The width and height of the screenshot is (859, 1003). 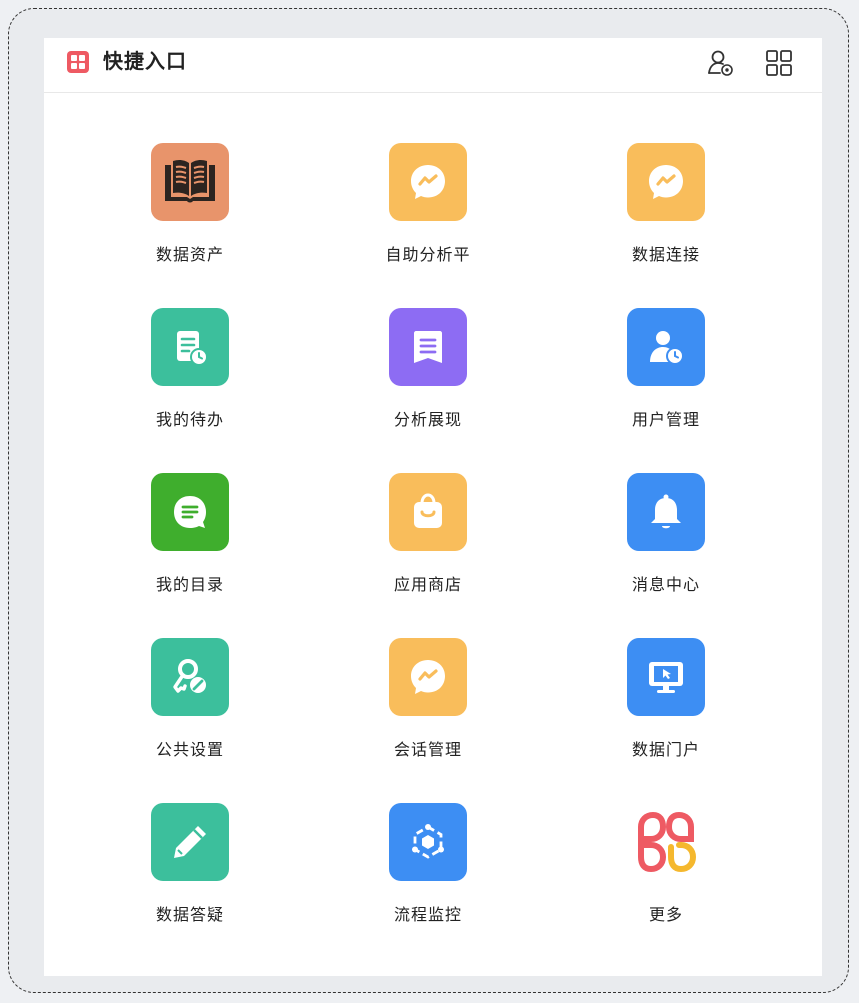 I want to click on shortcut-my-todo: 我的待办, so click(x=190, y=369).